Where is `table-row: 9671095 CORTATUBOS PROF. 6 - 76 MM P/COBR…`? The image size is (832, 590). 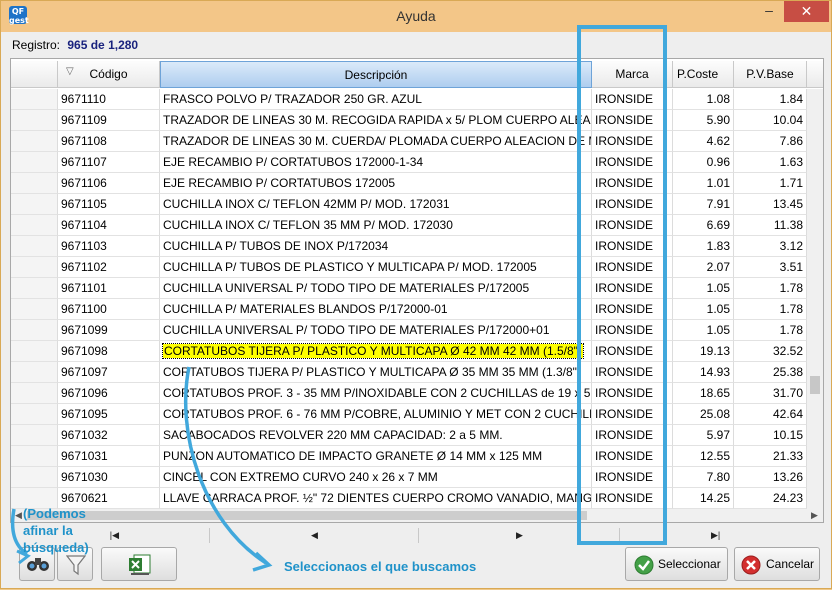
table-row: 9671095 CORTATUBOS PROF. 6 - 76 MM P/COBR… is located at coordinates (409, 414).